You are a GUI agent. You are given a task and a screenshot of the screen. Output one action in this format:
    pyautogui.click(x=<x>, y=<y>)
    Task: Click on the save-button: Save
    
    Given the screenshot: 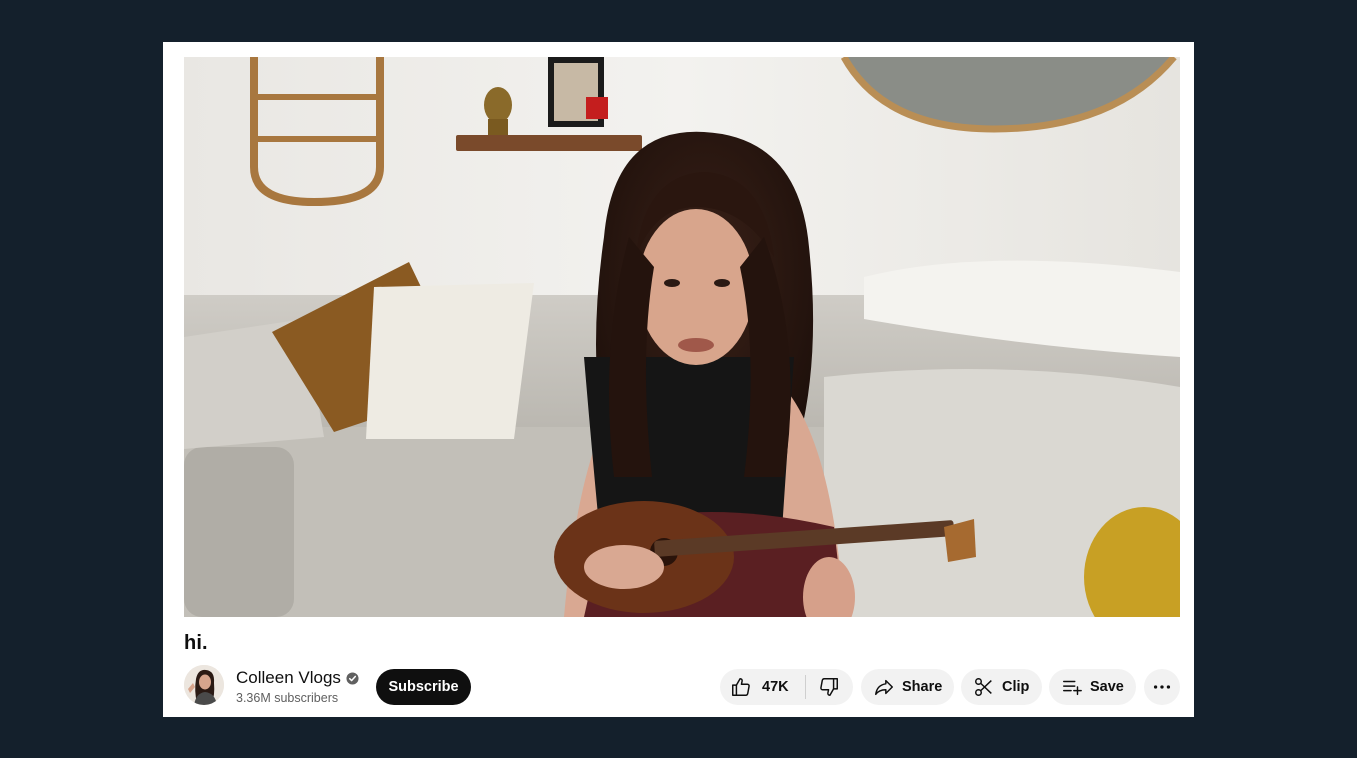 What is the action you would take?
    pyautogui.click(x=1092, y=687)
    